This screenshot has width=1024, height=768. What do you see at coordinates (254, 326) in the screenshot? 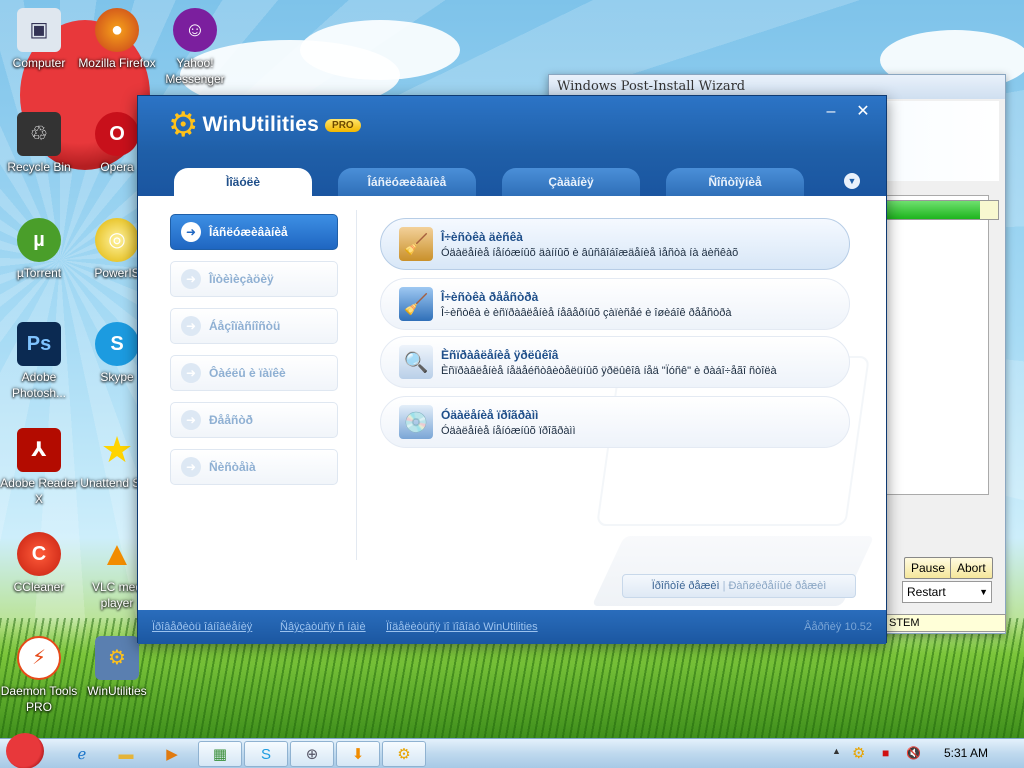
I see `nav-security: ➜ Áåçîïàñíîñòü` at bounding box center [254, 326].